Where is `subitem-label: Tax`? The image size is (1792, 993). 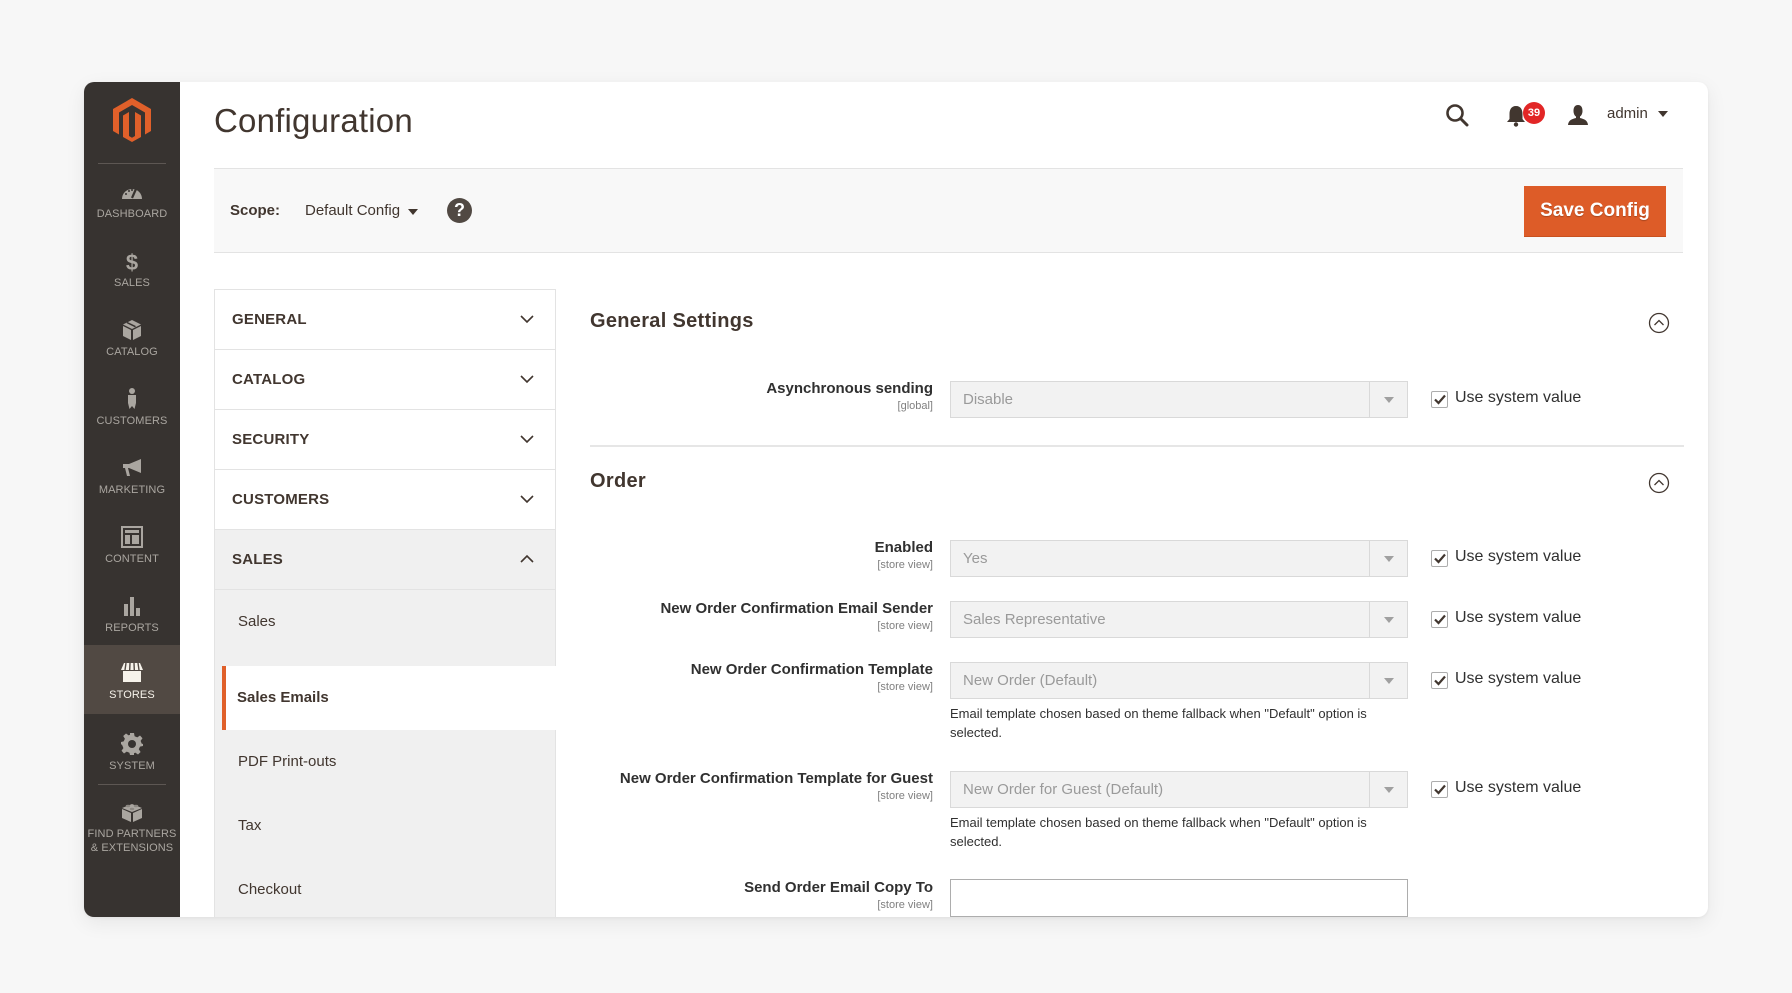
subitem-label: Tax is located at coordinates (250, 825).